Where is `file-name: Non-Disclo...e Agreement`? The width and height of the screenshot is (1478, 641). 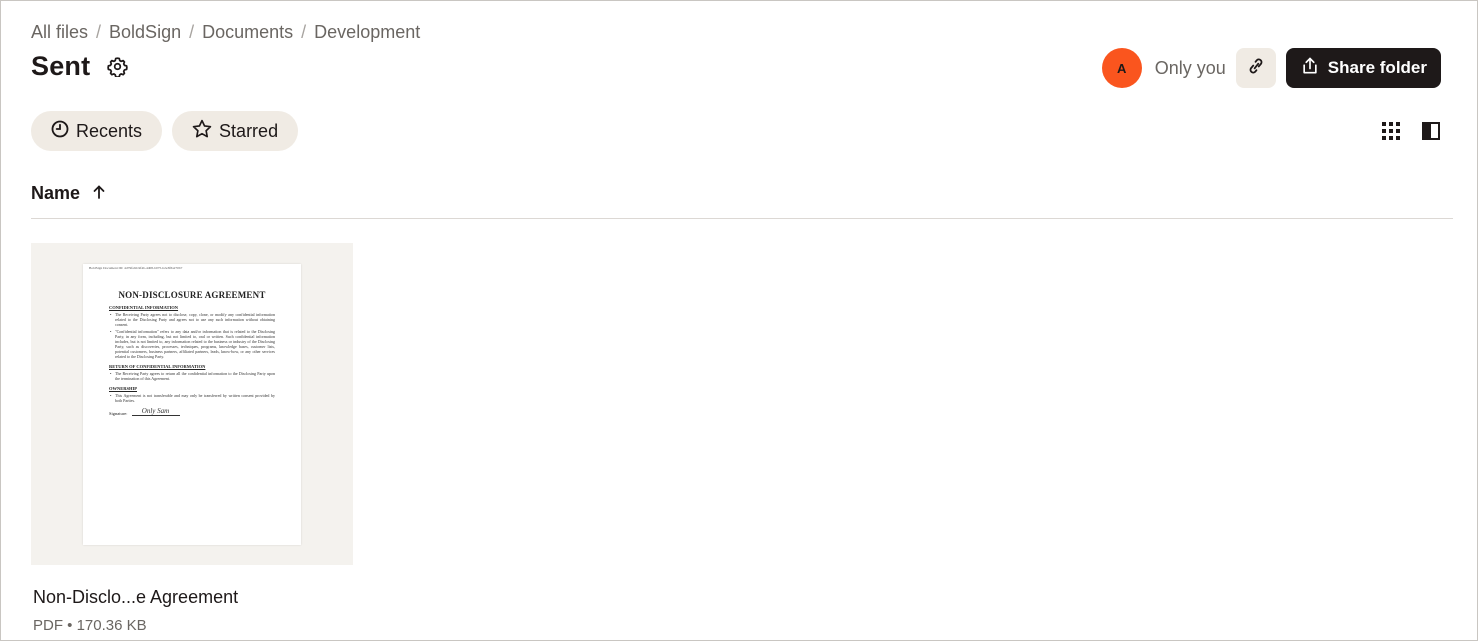 file-name: Non-Disclo...e Agreement is located at coordinates (193, 597).